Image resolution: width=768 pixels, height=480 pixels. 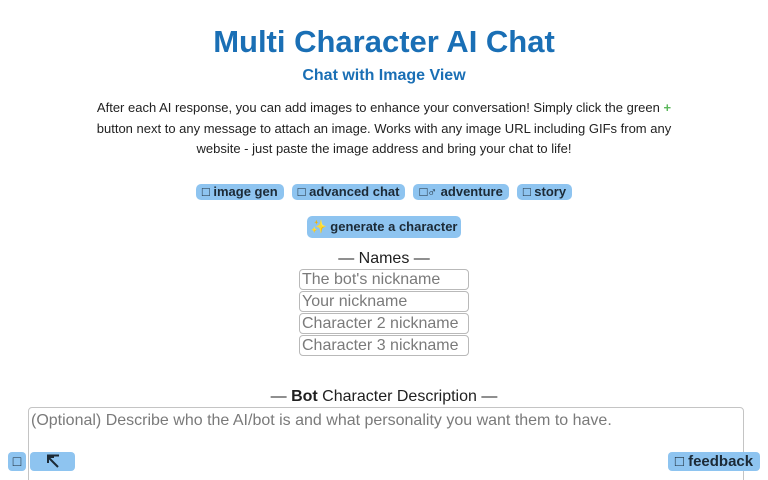 What do you see at coordinates (384, 323) in the screenshot?
I see `character-2-nickname-input` at bounding box center [384, 323].